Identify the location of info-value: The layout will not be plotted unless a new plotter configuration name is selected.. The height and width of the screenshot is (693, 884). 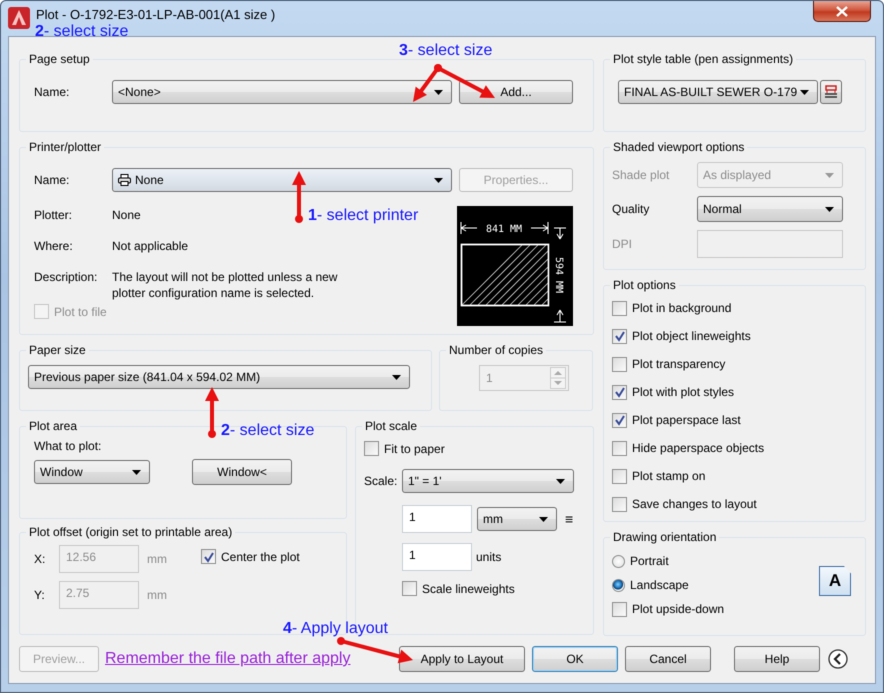
(225, 285).